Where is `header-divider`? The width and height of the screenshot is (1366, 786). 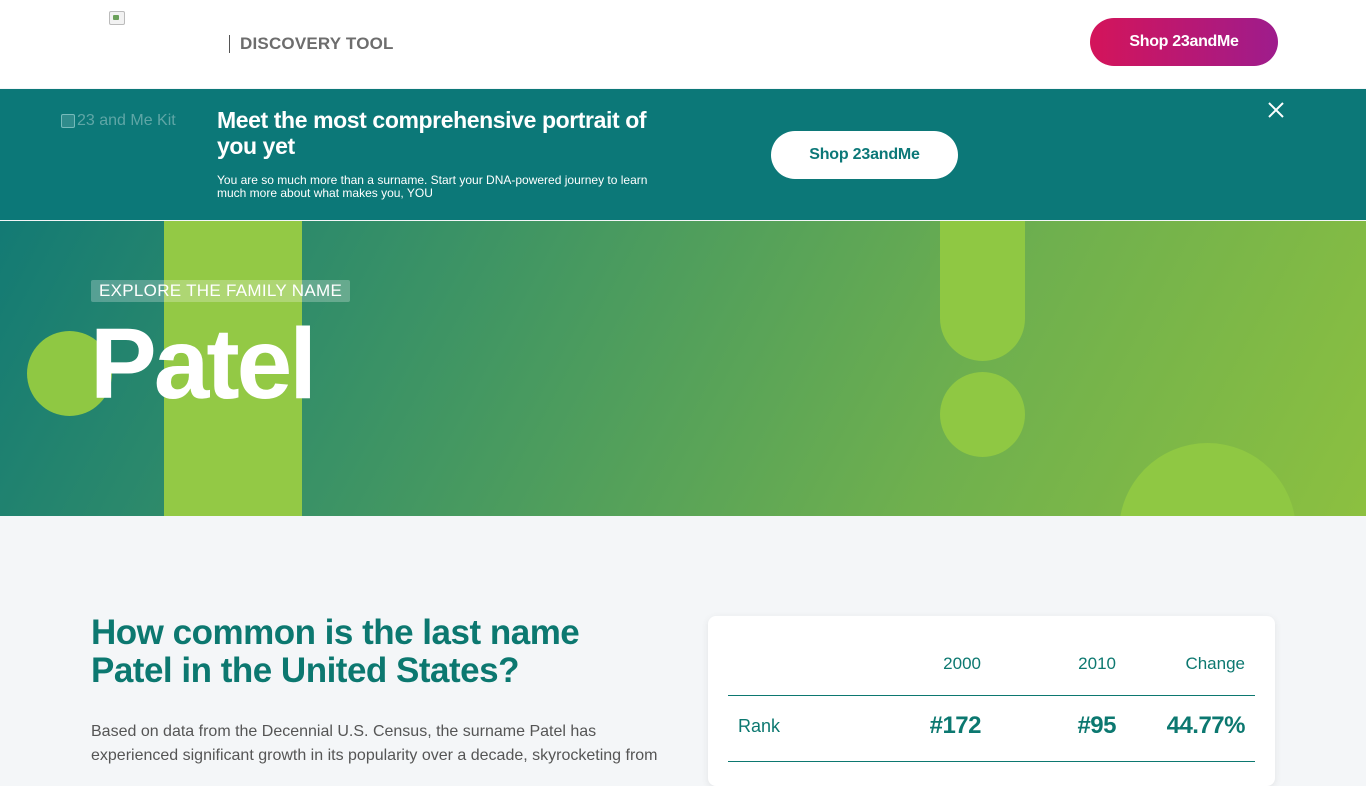
header-divider is located at coordinates (229, 44).